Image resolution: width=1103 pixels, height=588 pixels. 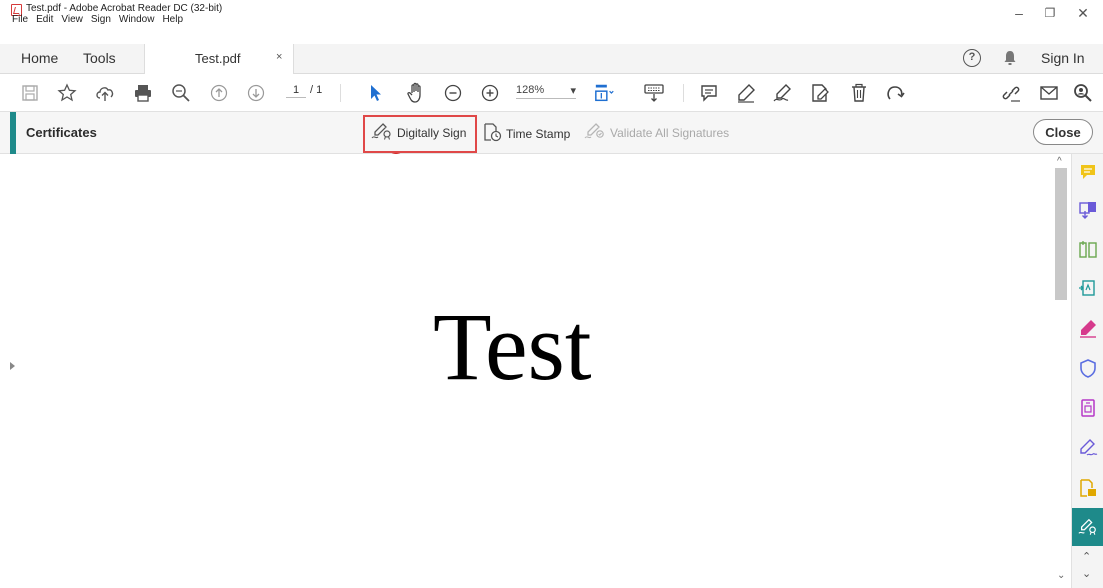 What do you see at coordinates (13, 133) in the screenshot?
I see `certificates-accent-bar` at bounding box center [13, 133].